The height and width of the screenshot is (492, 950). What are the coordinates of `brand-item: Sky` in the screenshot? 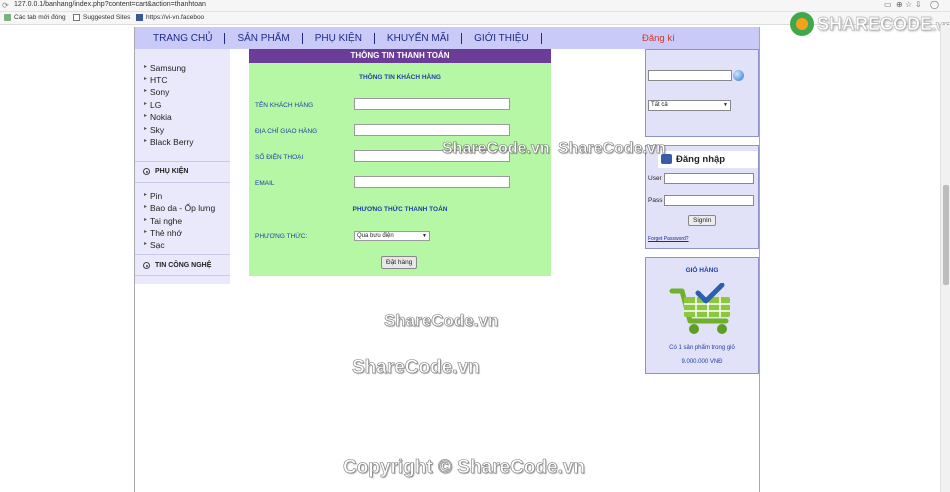 It's located at (154, 130).